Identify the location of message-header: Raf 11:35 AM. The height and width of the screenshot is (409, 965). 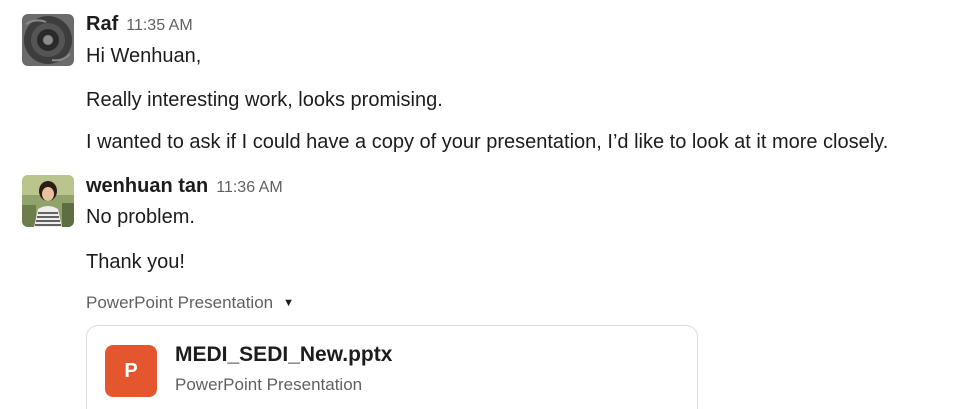
(139, 24).